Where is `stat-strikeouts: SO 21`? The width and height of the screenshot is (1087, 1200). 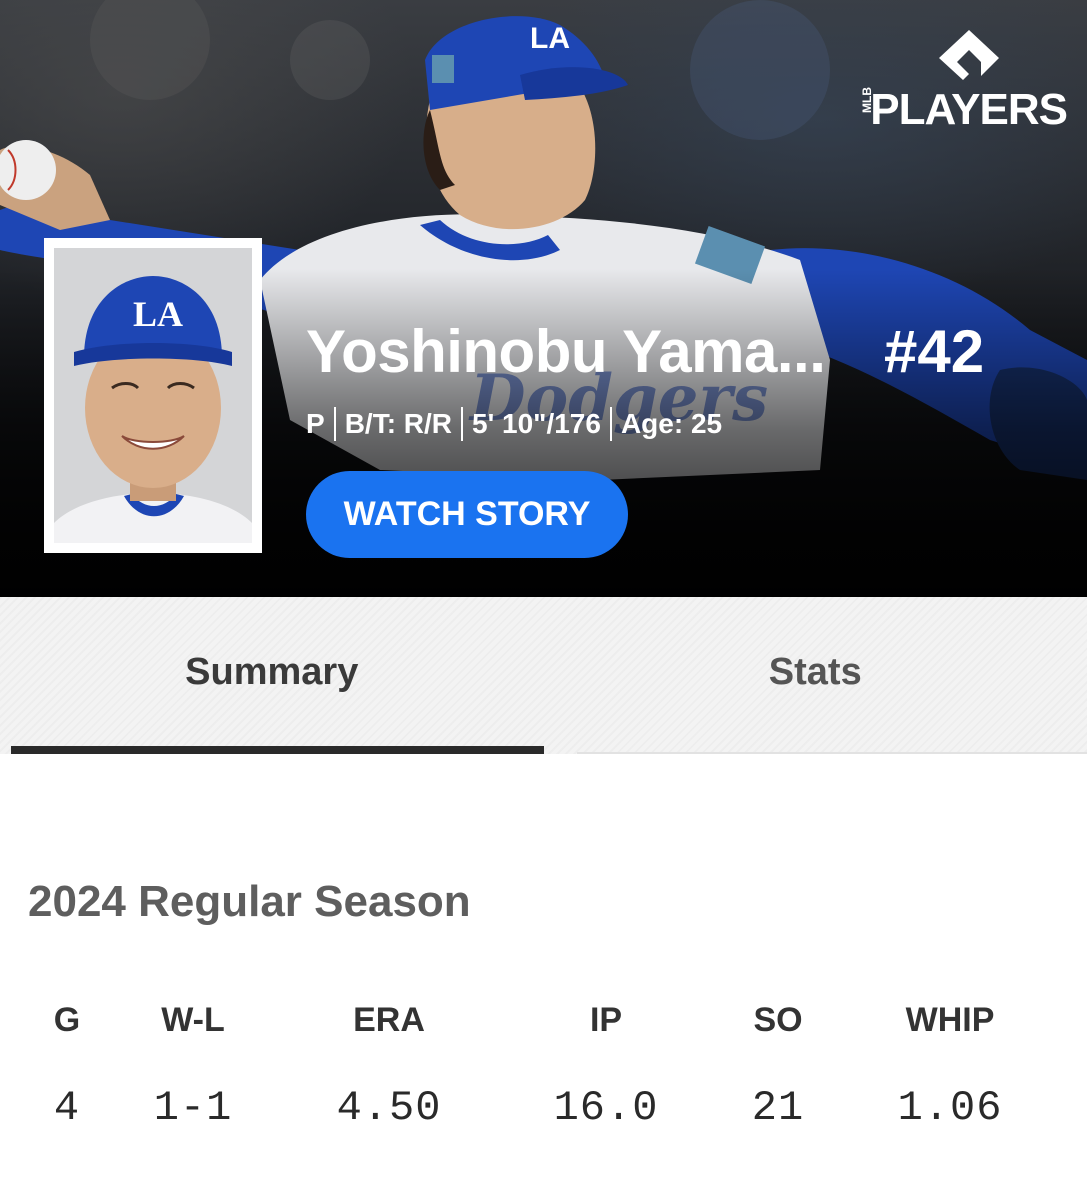 stat-strikeouts: SO 21 is located at coordinates (778, 1066).